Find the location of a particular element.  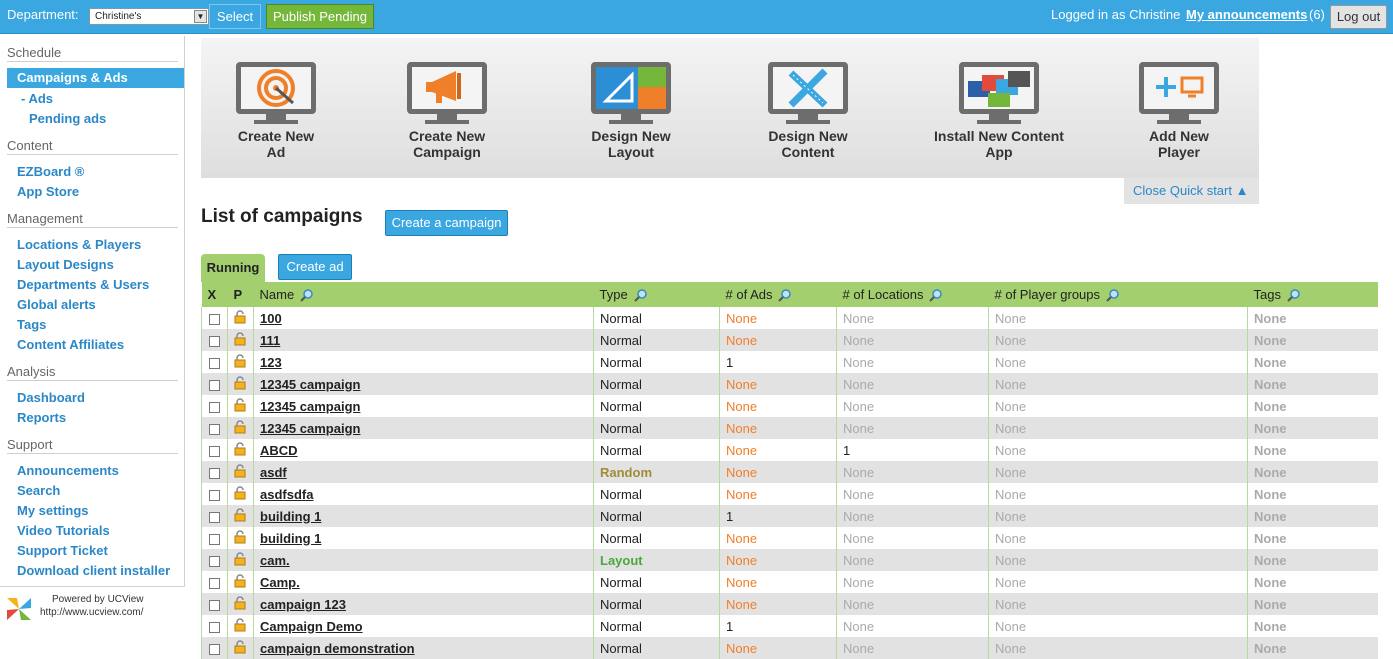

powered-by-url: http://www.ucview.com/ is located at coordinates (91, 612).